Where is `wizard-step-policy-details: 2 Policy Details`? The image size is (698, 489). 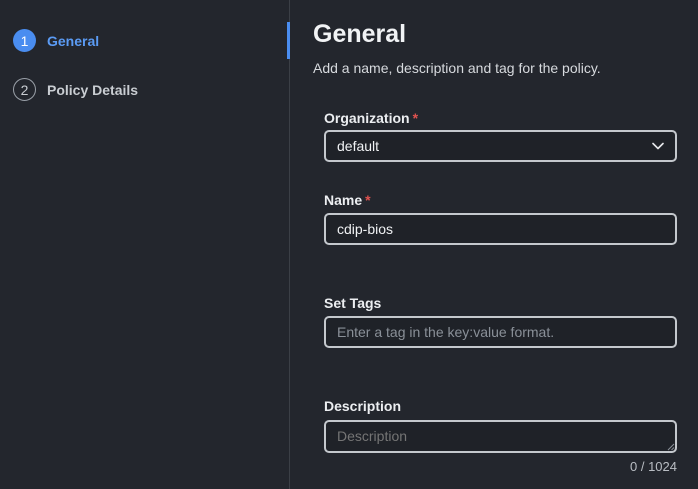
wizard-step-policy-details: 2 Policy Details is located at coordinates (75, 89).